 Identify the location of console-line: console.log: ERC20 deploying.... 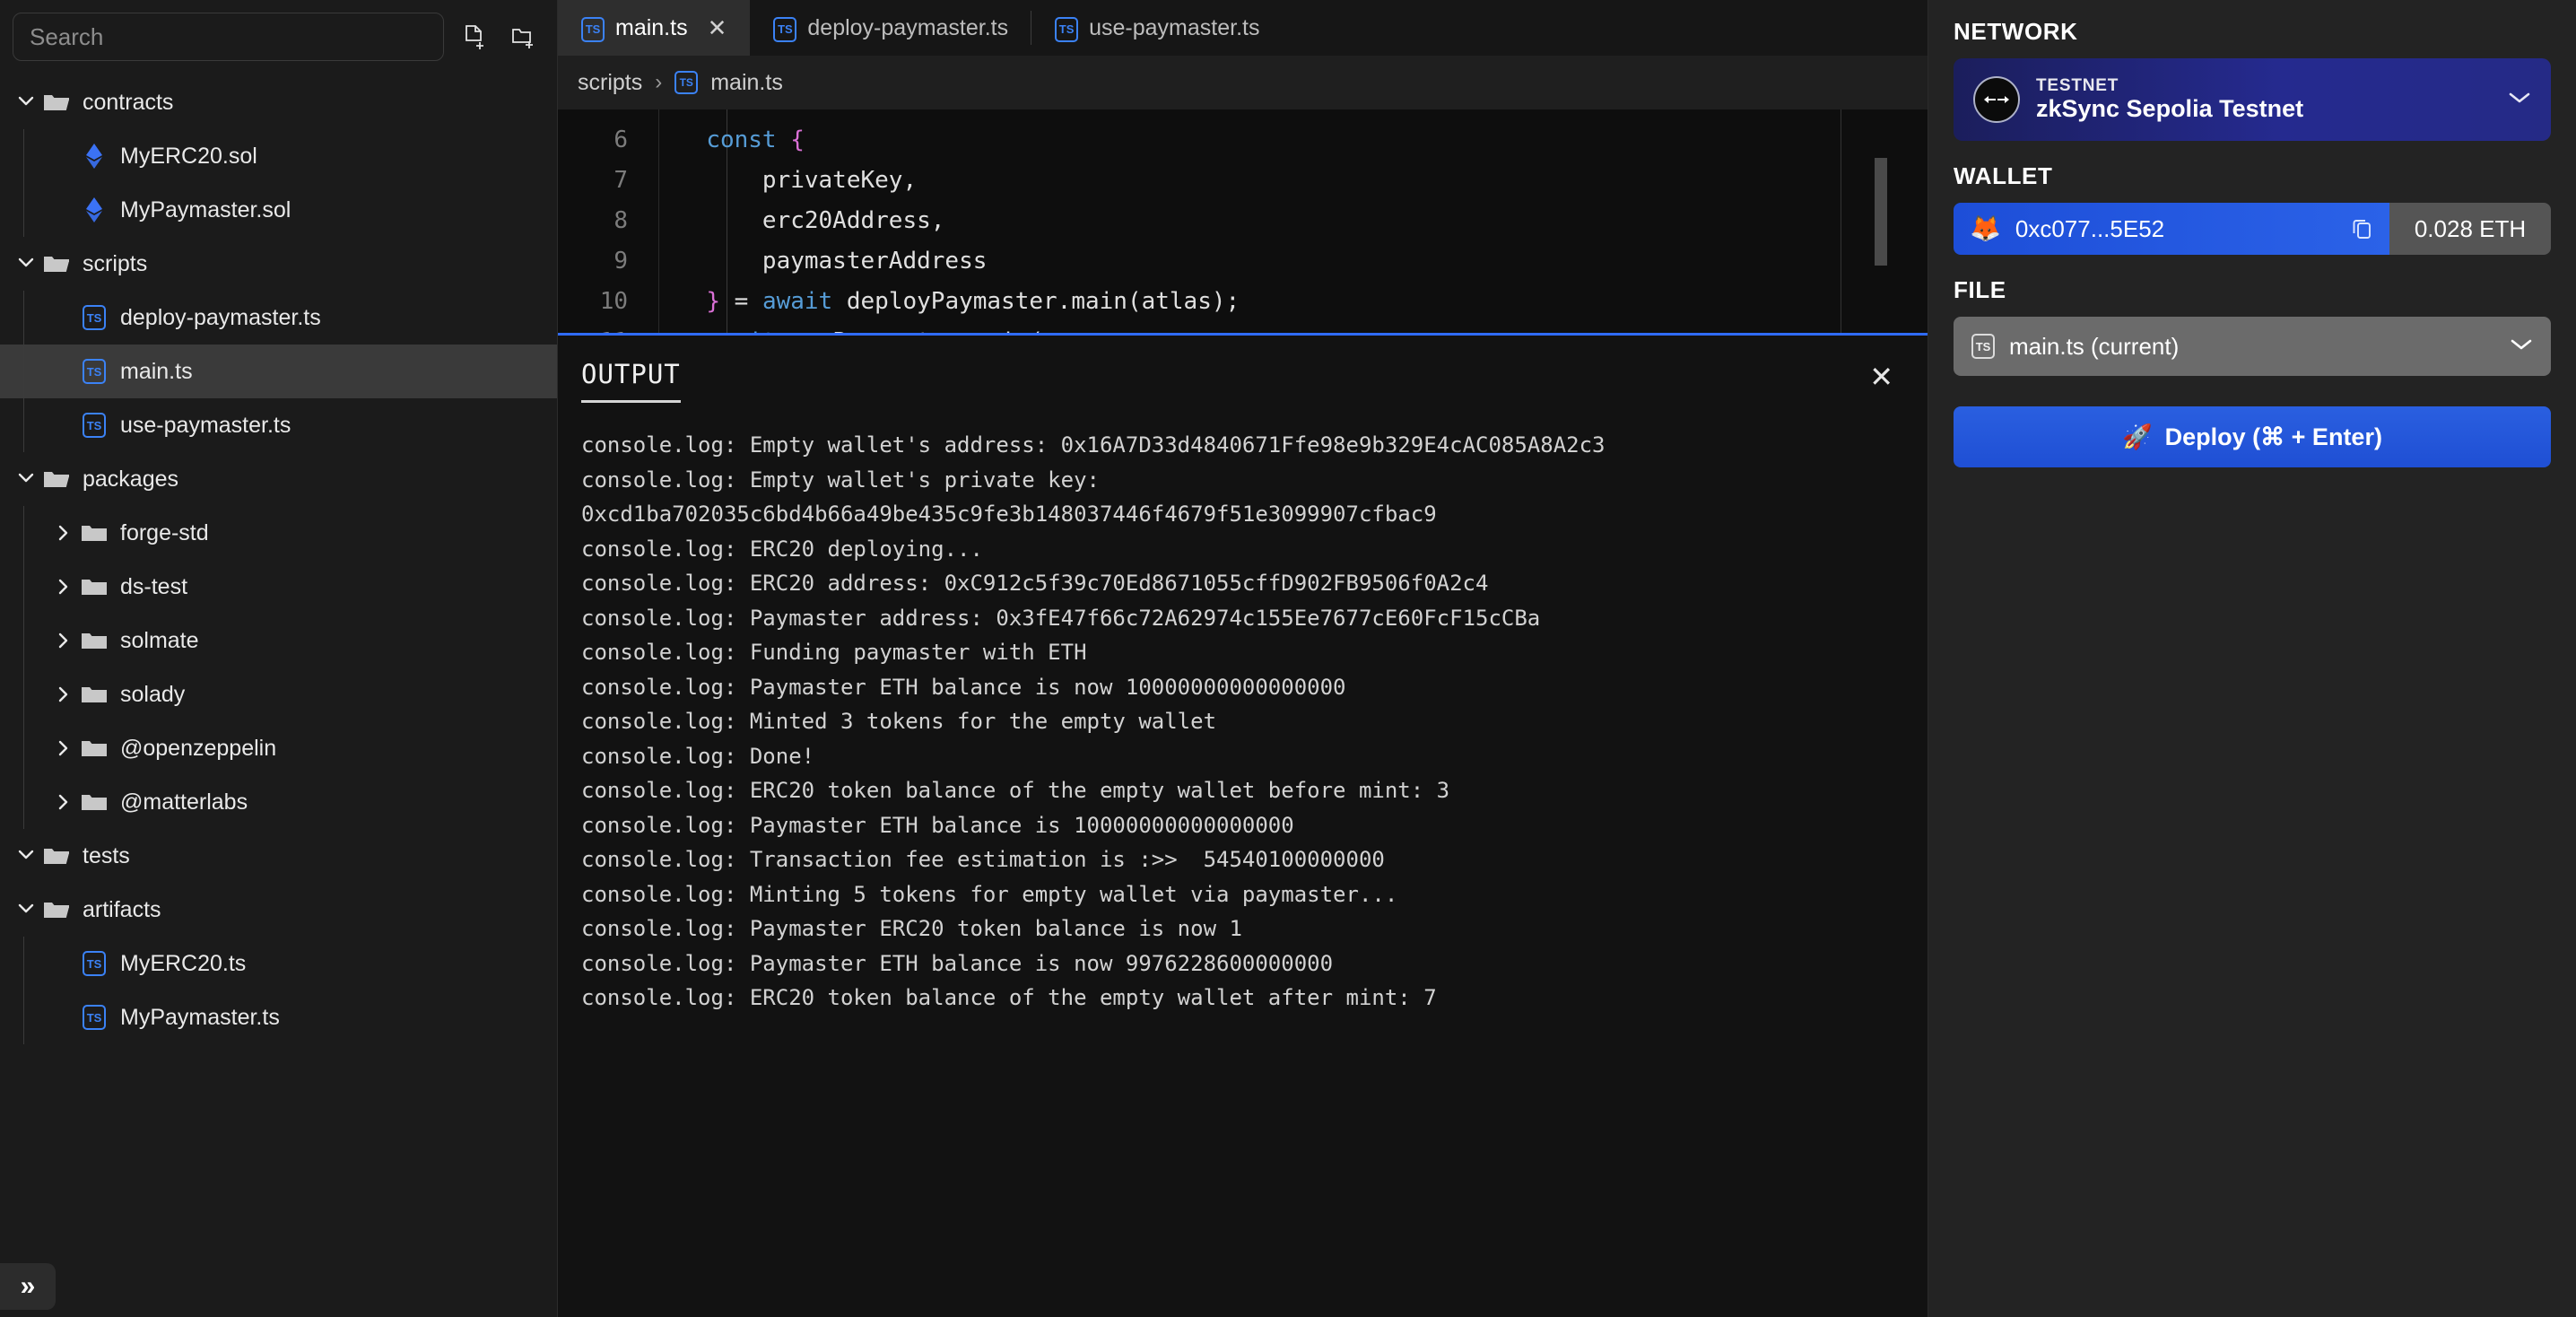
(782, 549).